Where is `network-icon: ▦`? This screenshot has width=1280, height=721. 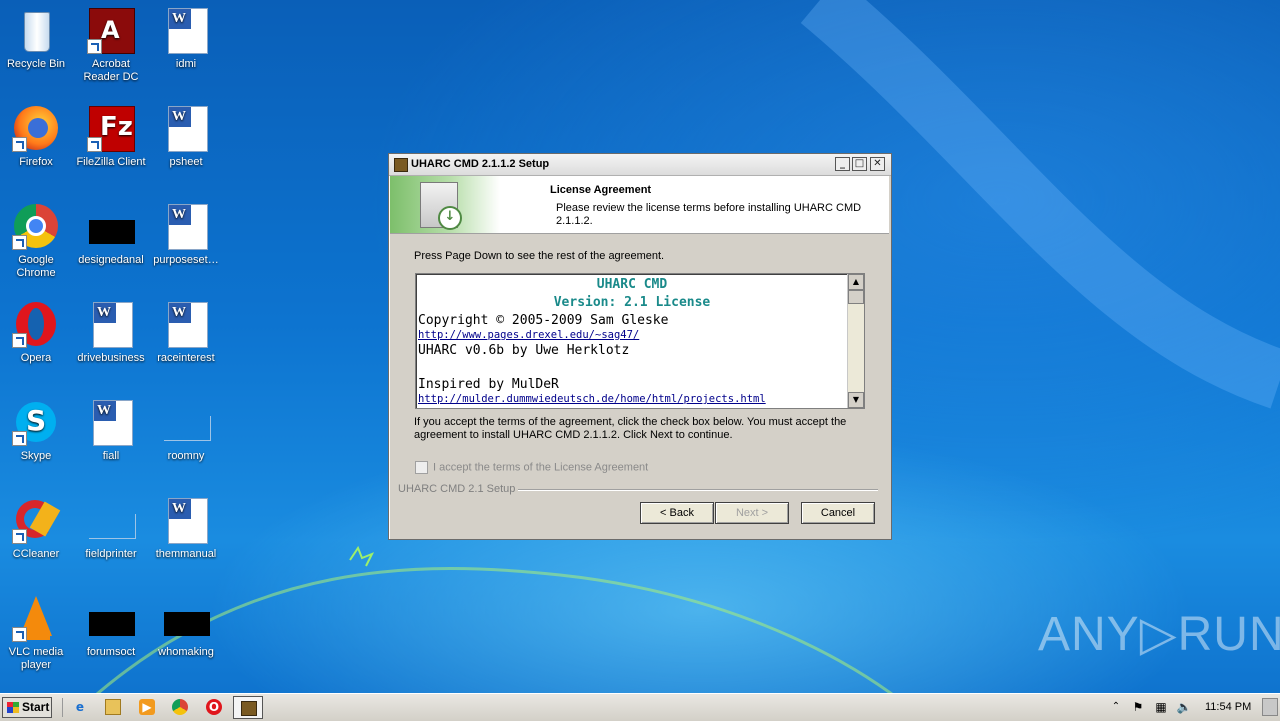 network-icon: ▦ is located at coordinates (1161, 707).